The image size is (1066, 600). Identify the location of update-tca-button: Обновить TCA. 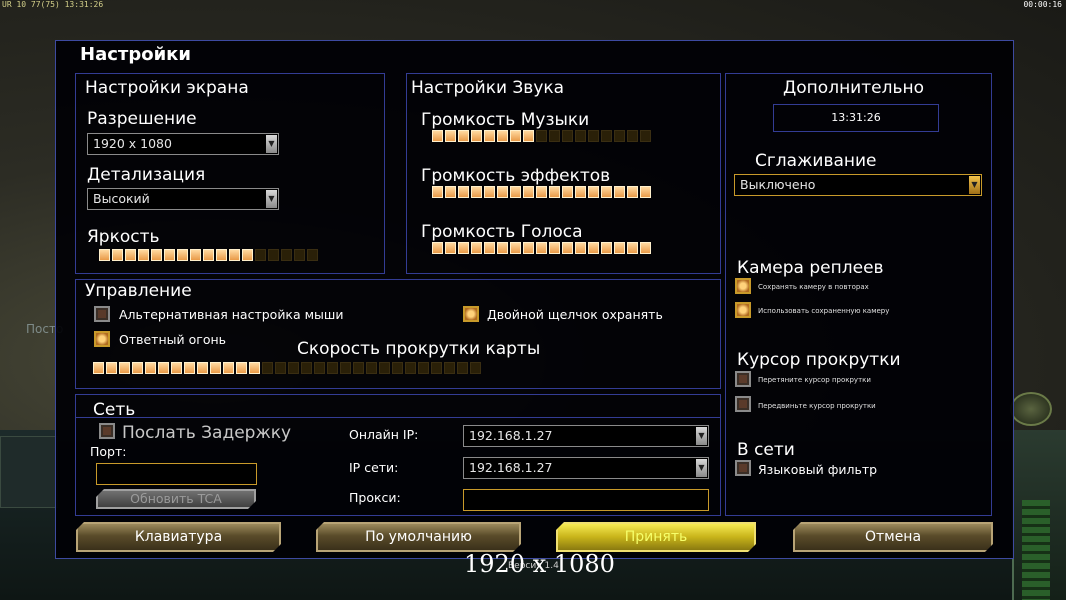
(176, 499).